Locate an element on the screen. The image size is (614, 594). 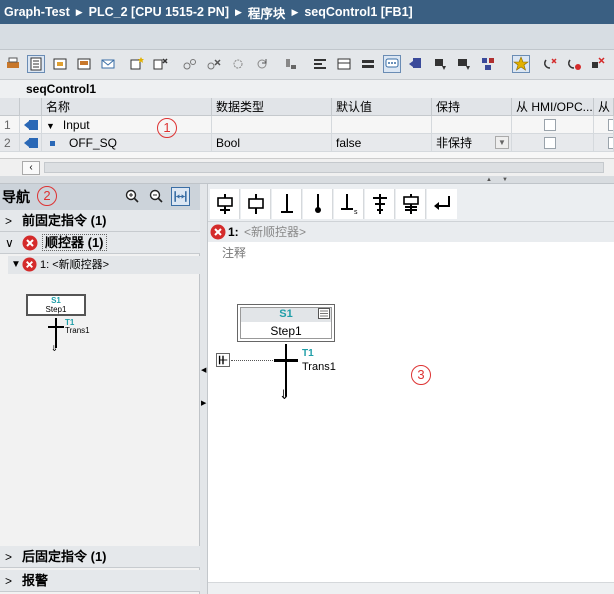
network-view-icon is located at coordinates (344, 64).